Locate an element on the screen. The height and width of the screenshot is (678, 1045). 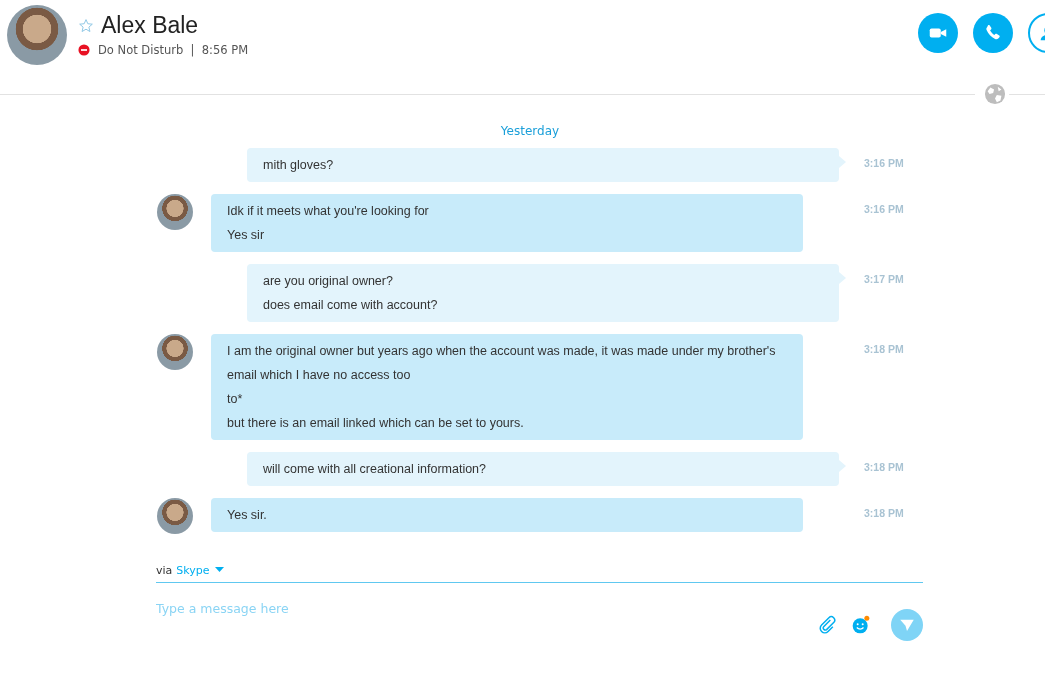
service-dropdown: Skype is located at coordinates (200, 570).